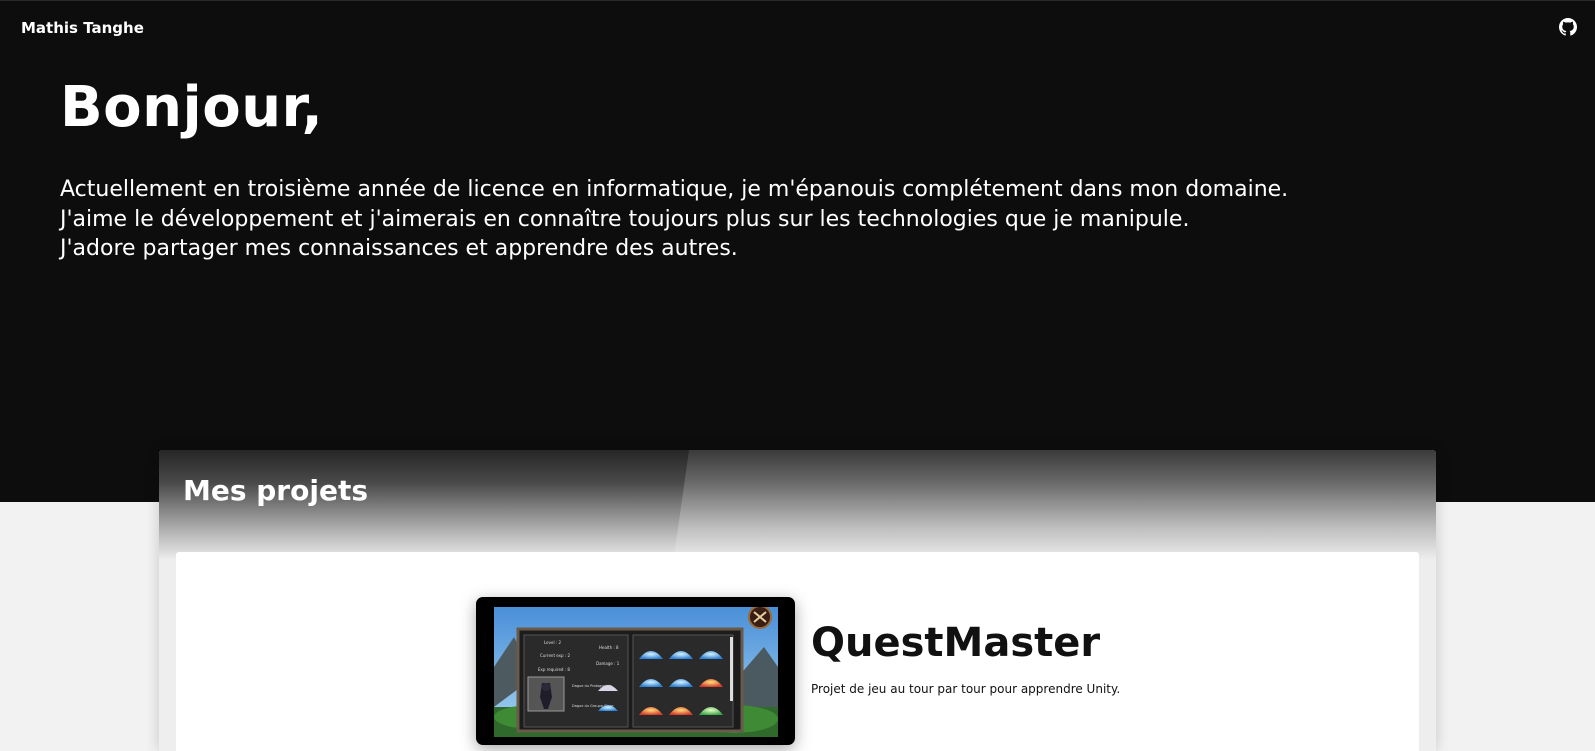  I want to click on github-icon, so click(1568, 27).